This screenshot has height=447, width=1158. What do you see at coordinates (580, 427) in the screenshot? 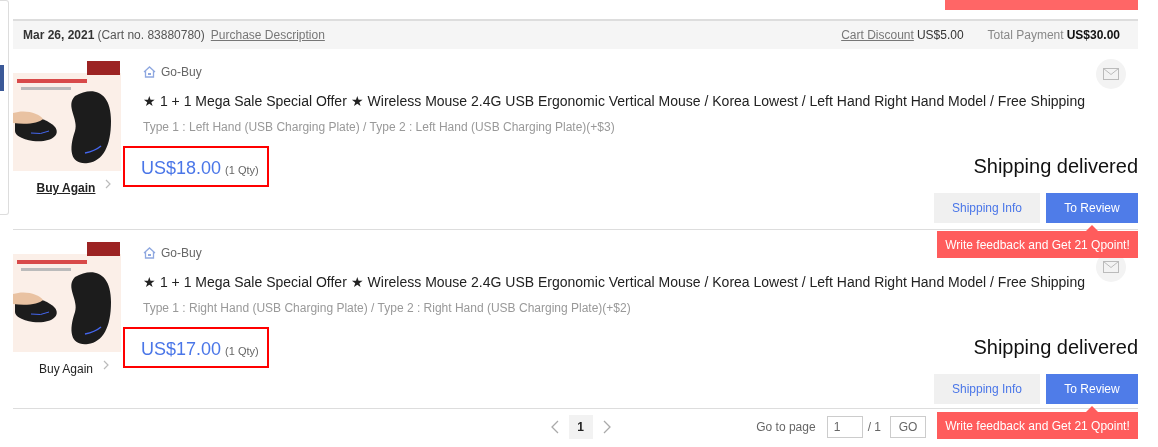
I see `page-button: 1` at bounding box center [580, 427].